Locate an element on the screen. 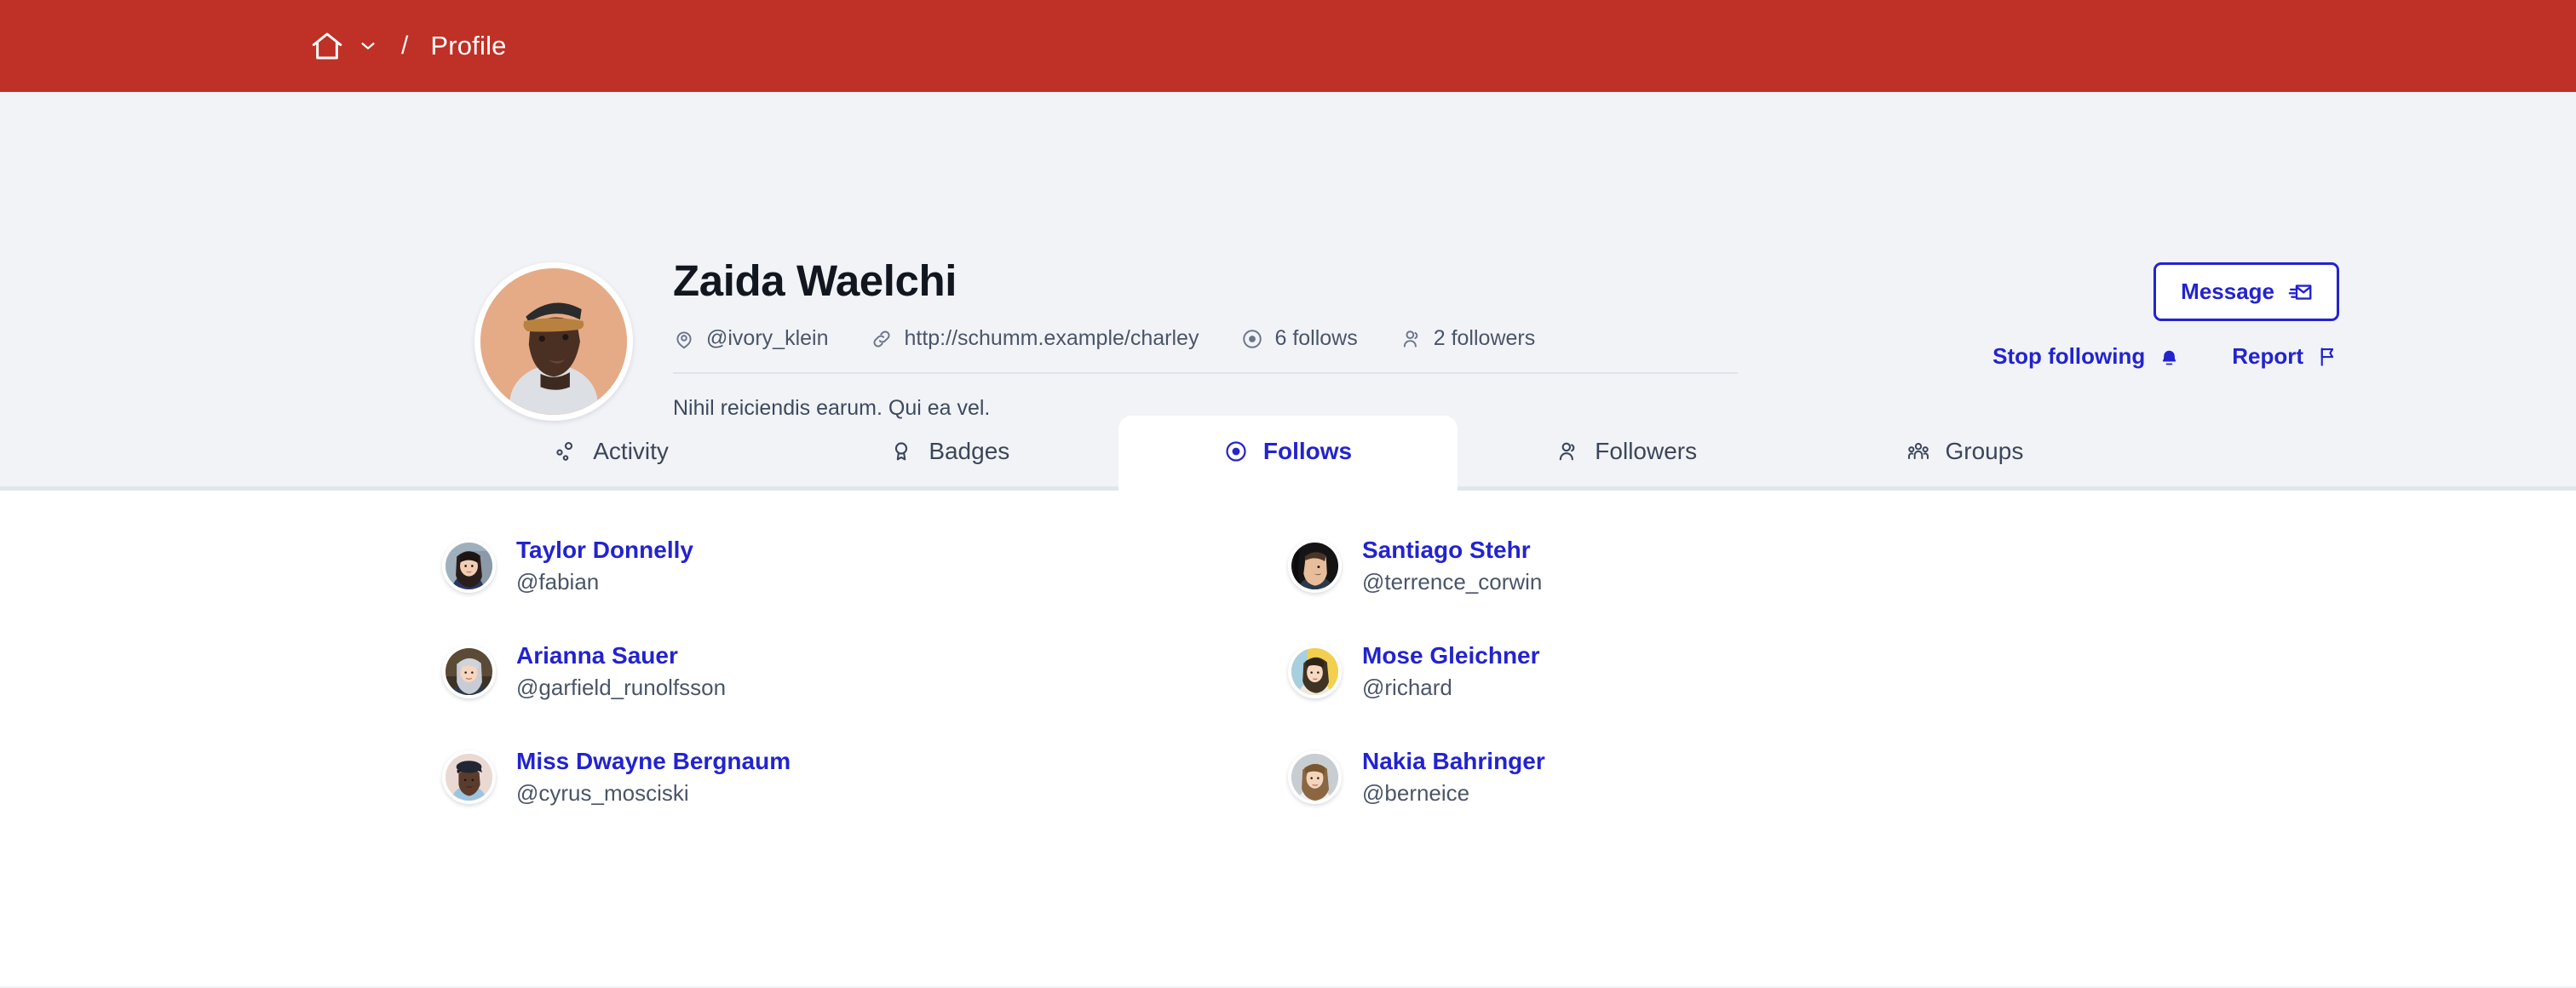  profile-website-text: http://schumm.example/charley is located at coordinates (1052, 338).